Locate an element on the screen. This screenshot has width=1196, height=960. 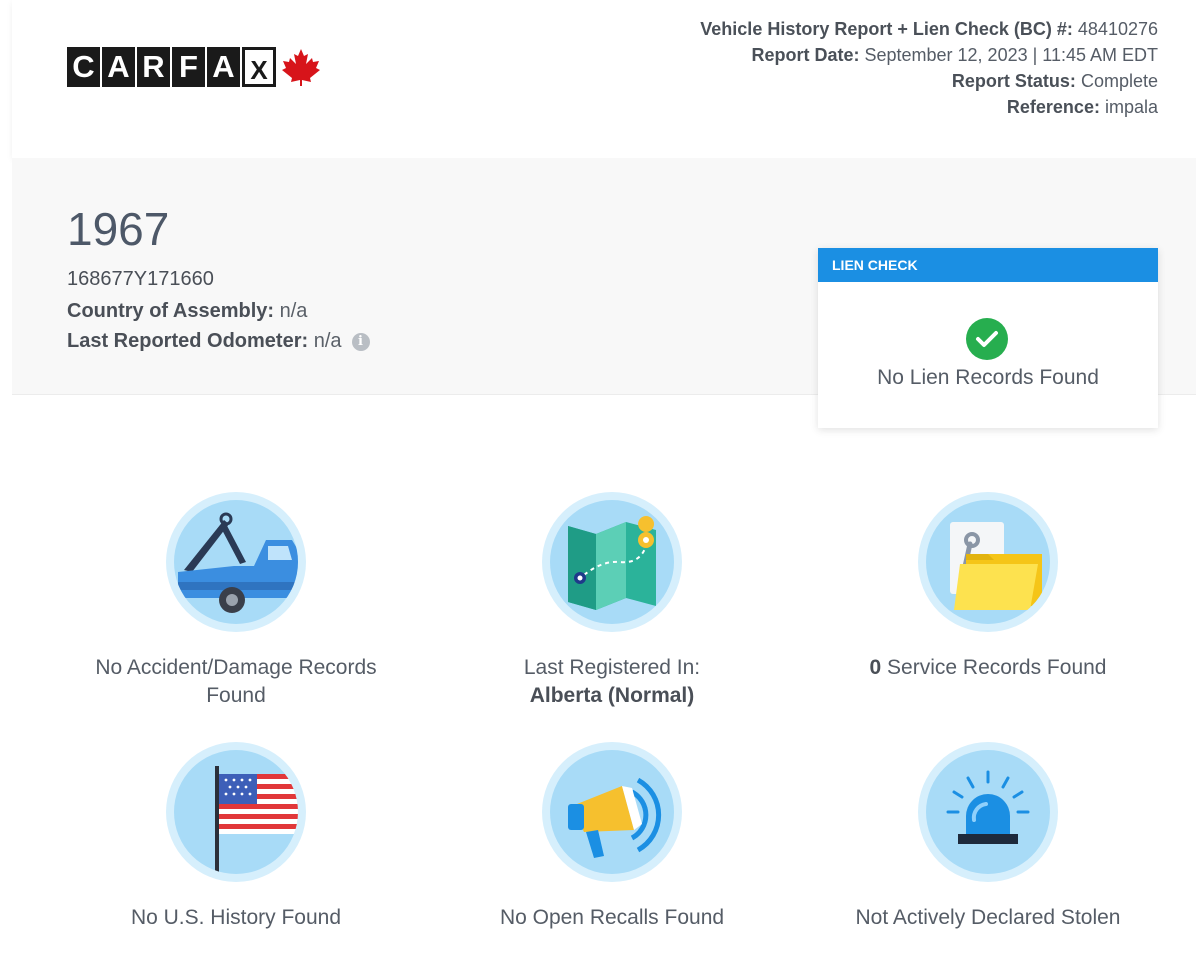
lien-check-card: LIEN CHECK No Lien Records Found is located at coordinates (988, 338).